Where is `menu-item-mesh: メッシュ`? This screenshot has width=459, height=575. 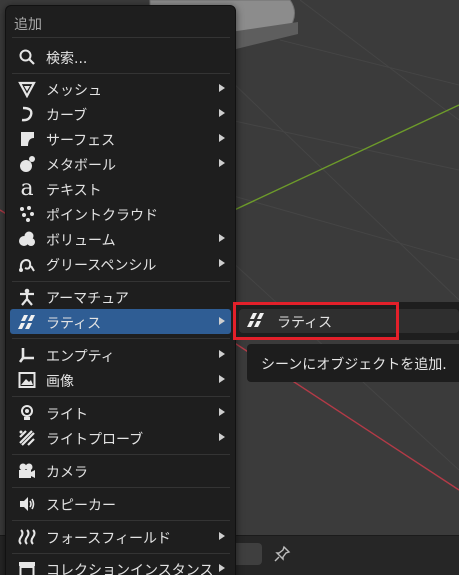
menu-item-mesh: メッシュ is located at coordinates (120, 88).